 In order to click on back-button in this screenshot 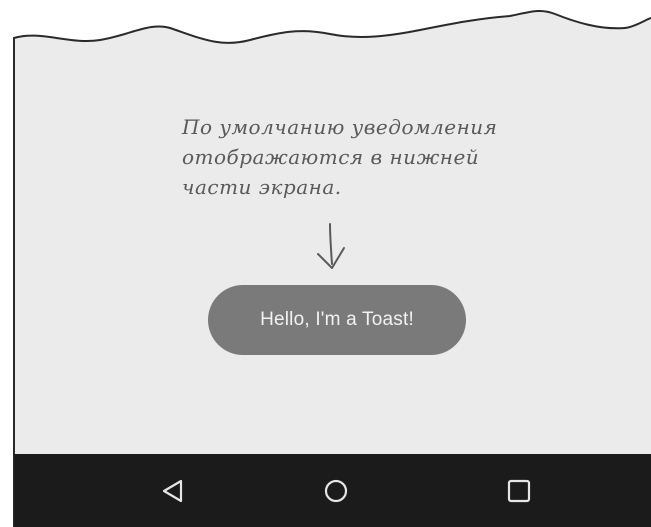, I will do `click(173, 490)`.